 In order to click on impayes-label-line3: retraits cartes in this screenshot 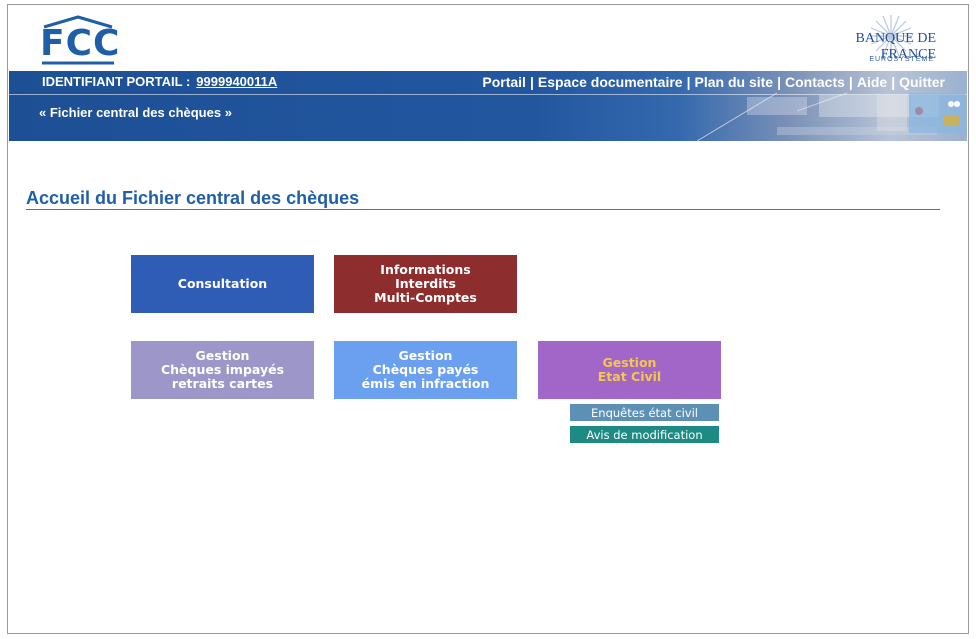, I will do `click(222, 383)`.